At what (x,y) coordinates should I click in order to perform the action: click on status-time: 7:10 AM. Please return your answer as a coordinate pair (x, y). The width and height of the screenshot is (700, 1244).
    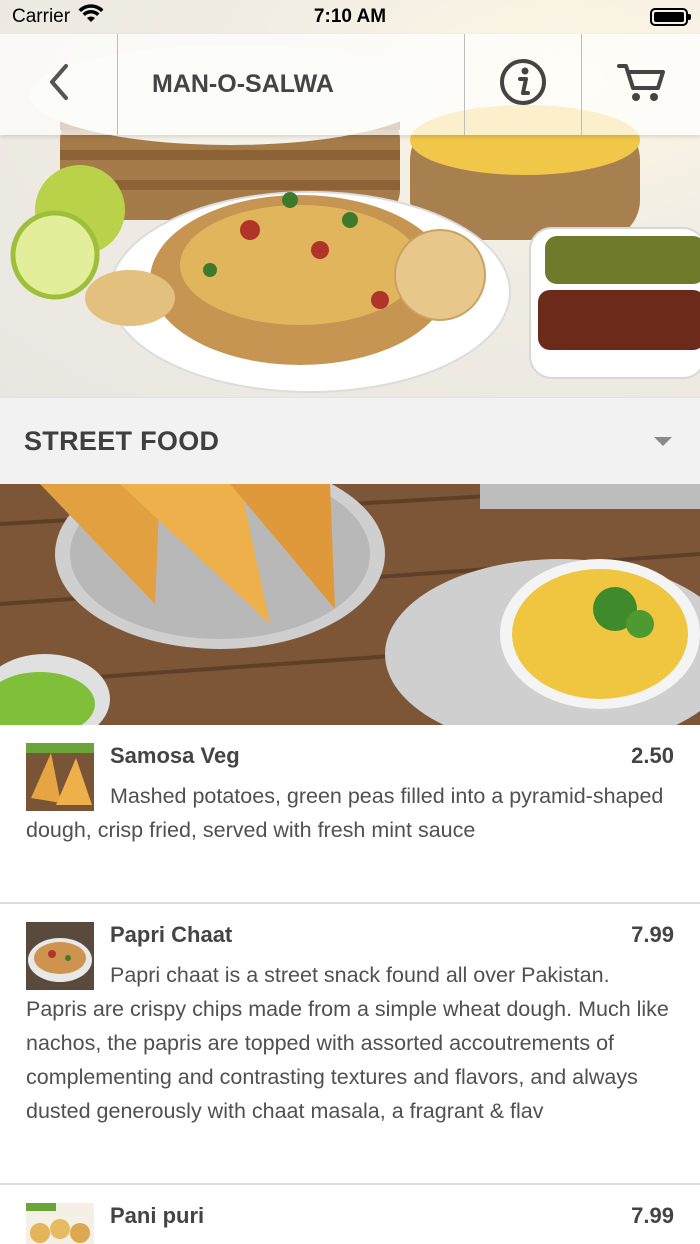
    Looking at the image, I should click on (350, 16).